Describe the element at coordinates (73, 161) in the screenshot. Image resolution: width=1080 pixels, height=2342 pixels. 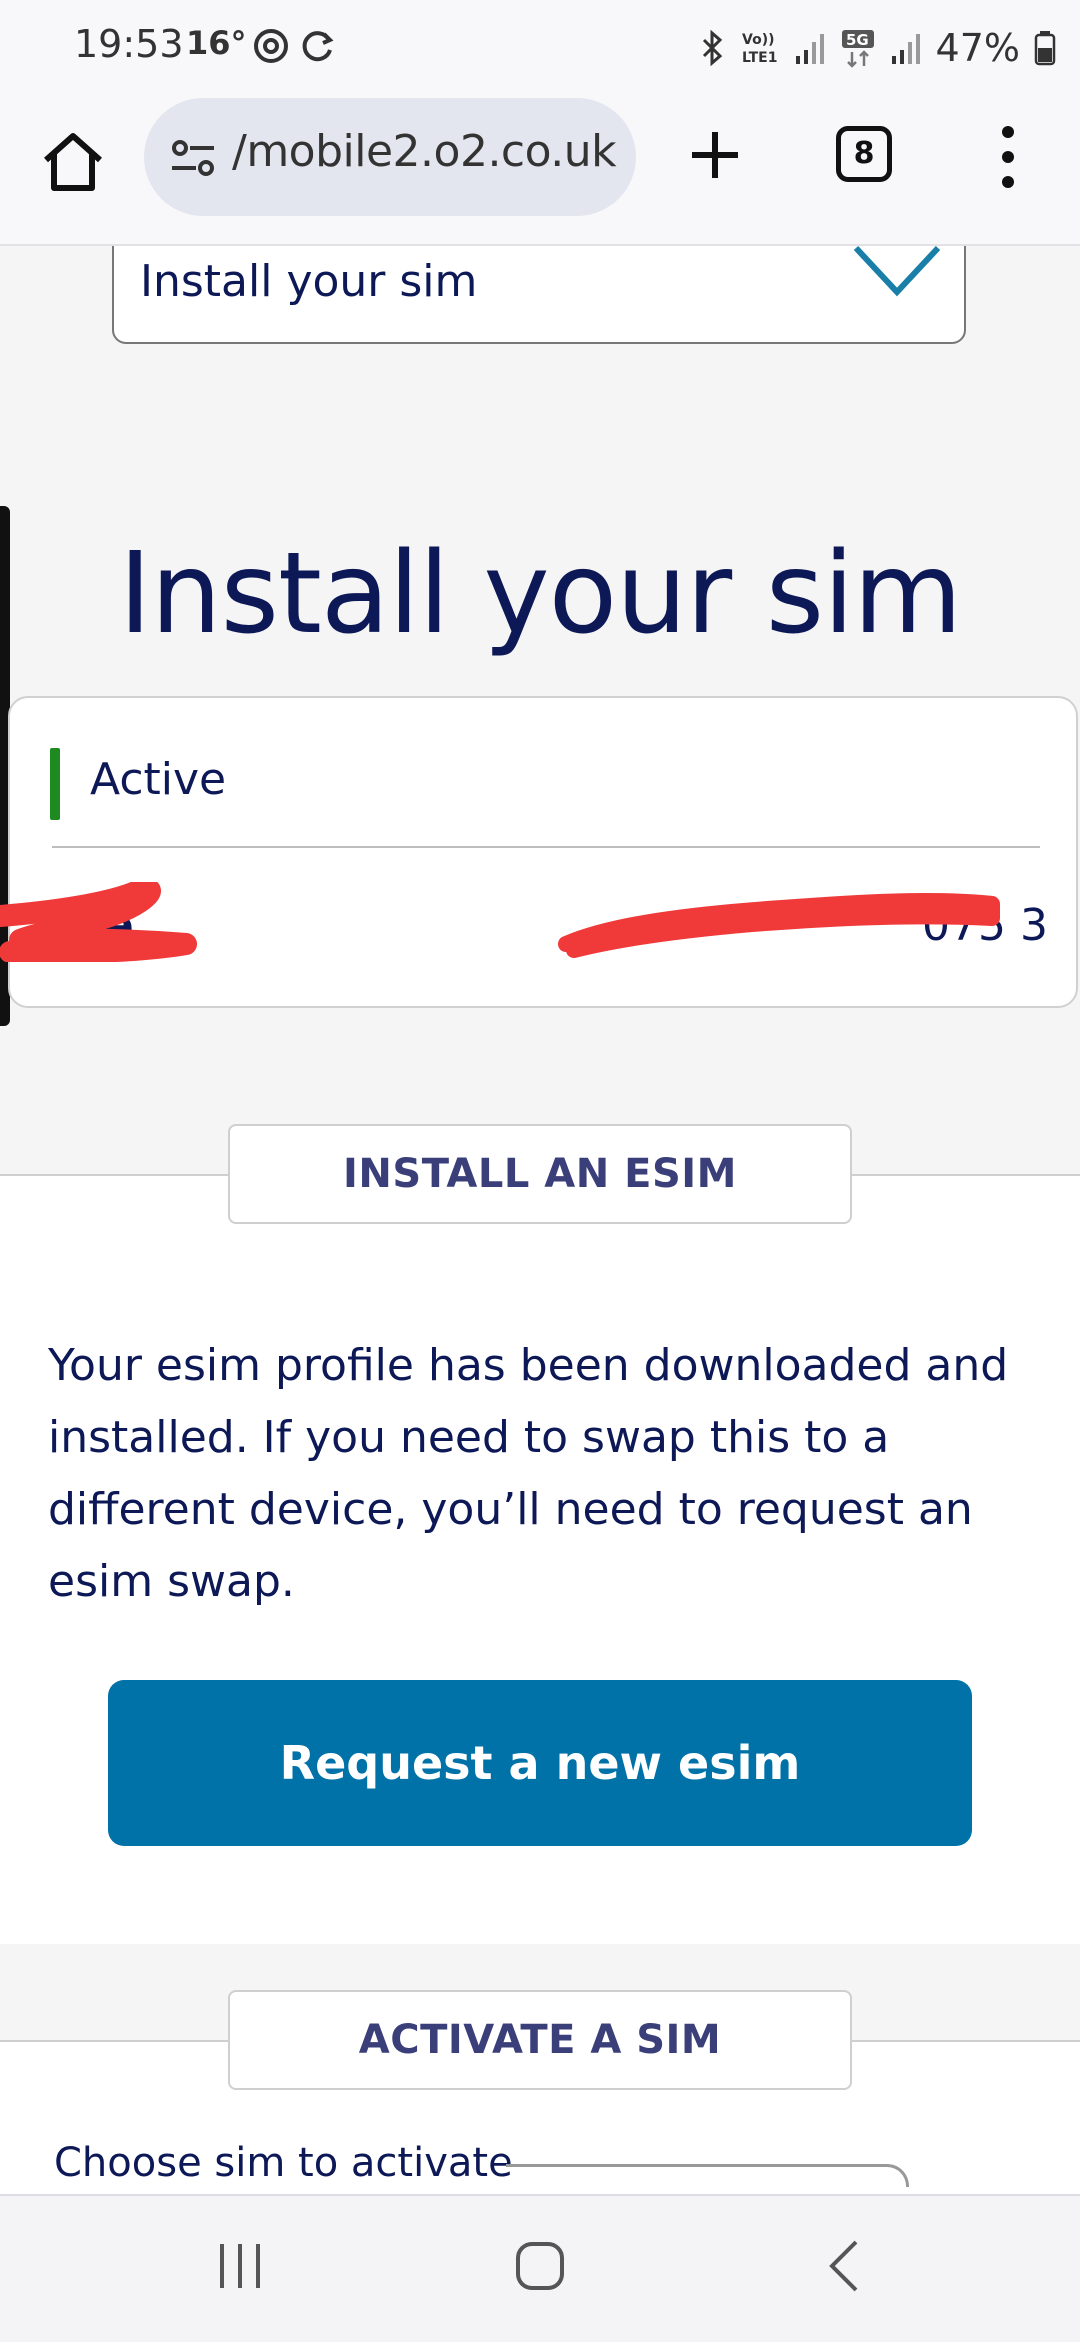
I see `home-icon` at that location.